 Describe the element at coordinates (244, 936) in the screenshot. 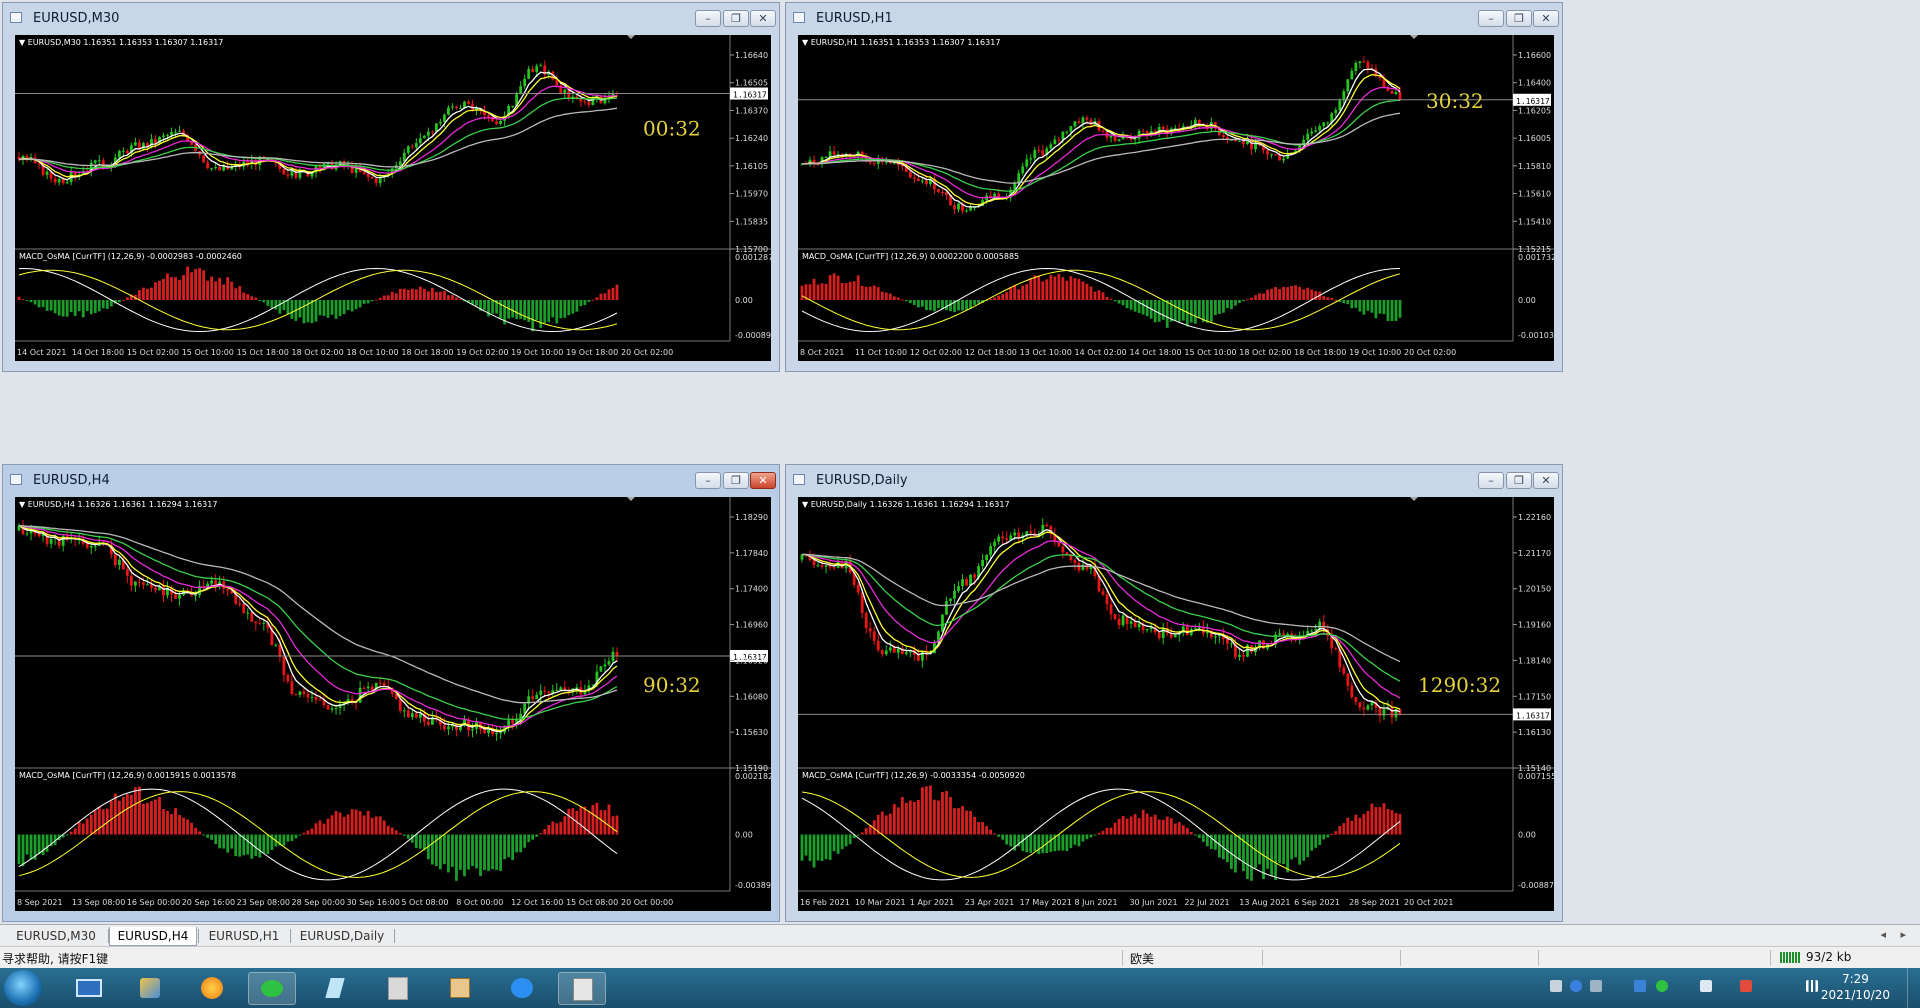

I see `tab-eurusd-h1: EURUSD,H1` at that location.